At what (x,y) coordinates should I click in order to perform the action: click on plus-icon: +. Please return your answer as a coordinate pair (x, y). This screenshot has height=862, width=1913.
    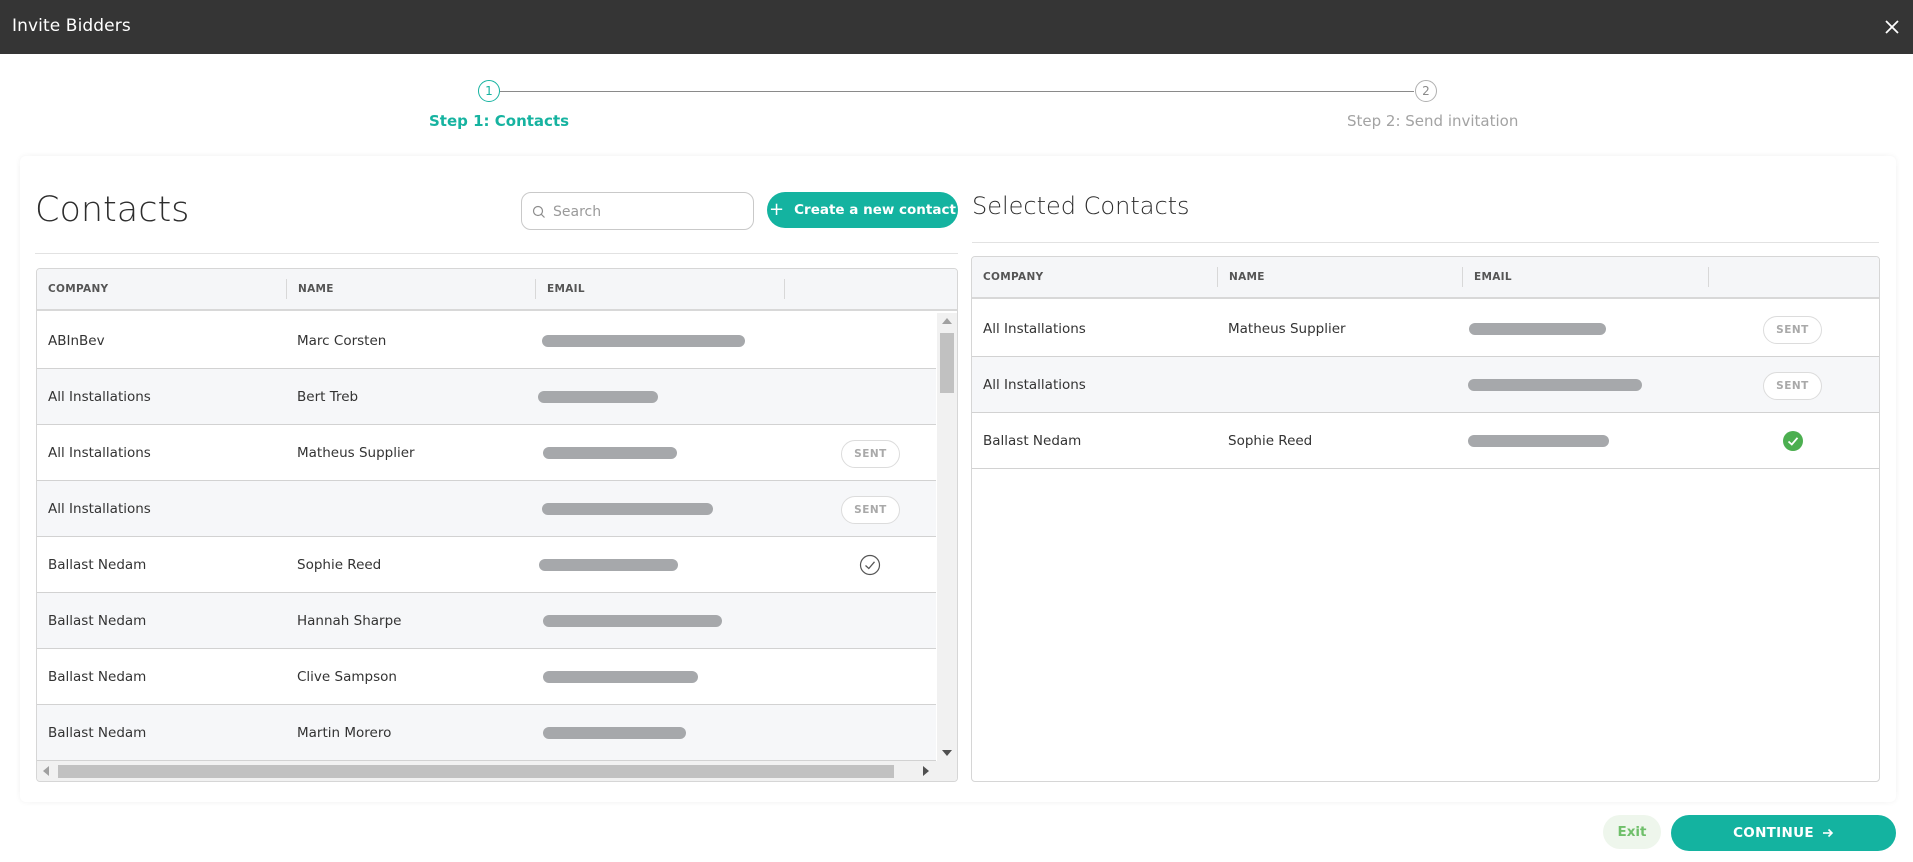
    Looking at the image, I should click on (777, 209).